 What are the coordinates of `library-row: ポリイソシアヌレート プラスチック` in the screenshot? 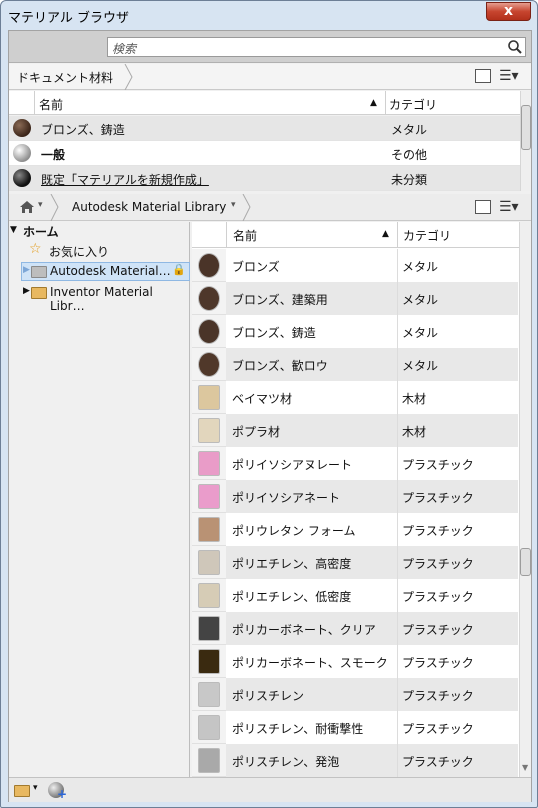 It's located at (355, 463).